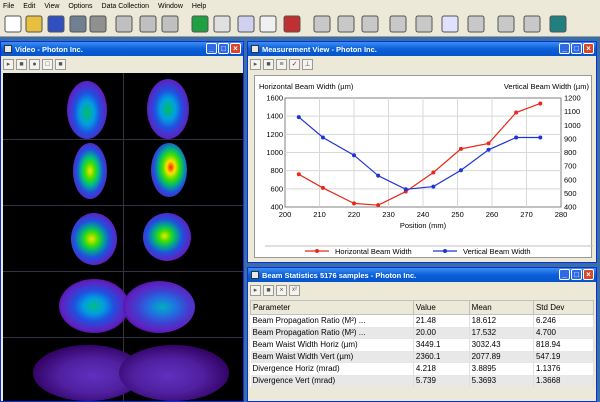 Image resolution: width=600 pixels, height=402 pixels. Describe the element at coordinates (422, 290) in the screenshot. I see `statistics-subtoolbar: ▸ ■ × x²` at that location.